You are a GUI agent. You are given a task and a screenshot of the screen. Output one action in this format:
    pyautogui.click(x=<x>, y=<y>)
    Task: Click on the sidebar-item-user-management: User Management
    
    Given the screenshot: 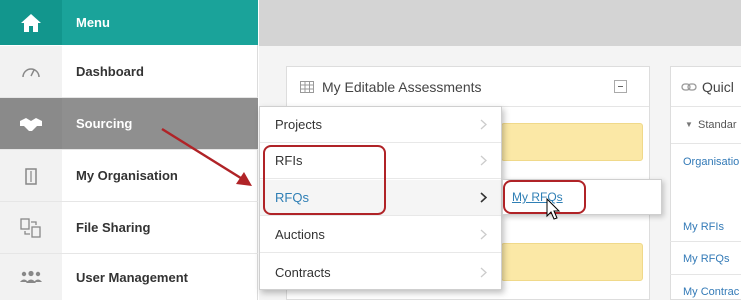 What is the action you would take?
    pyautogui.click(x=129, y=277)
    